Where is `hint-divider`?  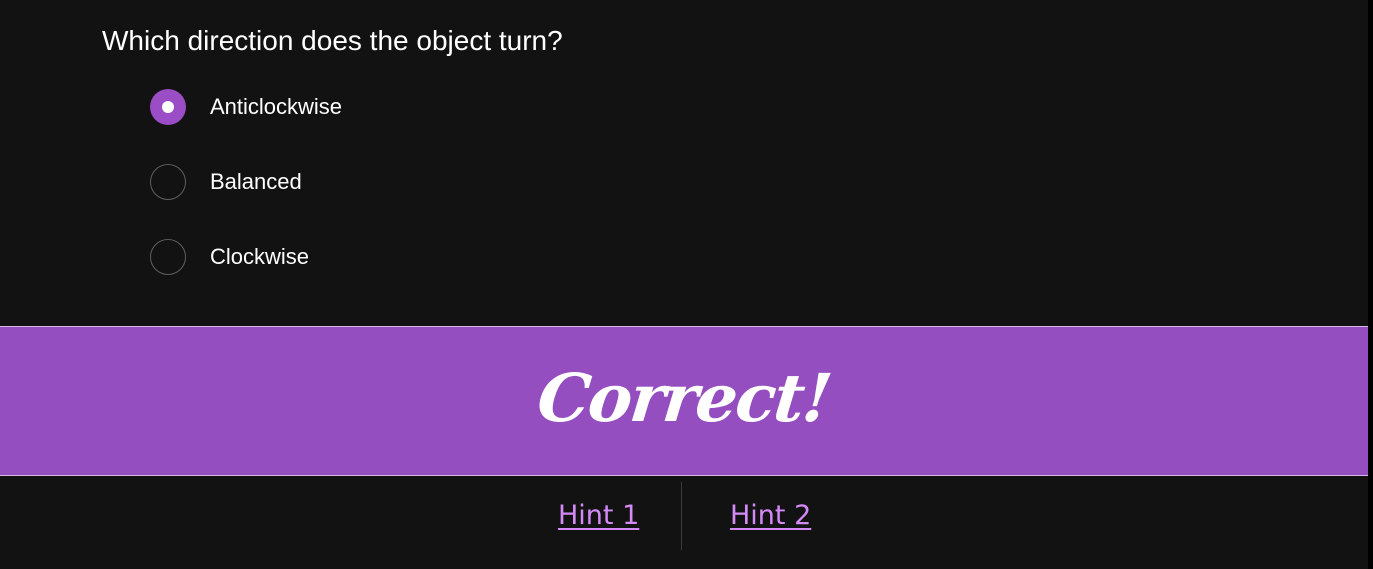
hint-divider is located at coordinates (681, 516).